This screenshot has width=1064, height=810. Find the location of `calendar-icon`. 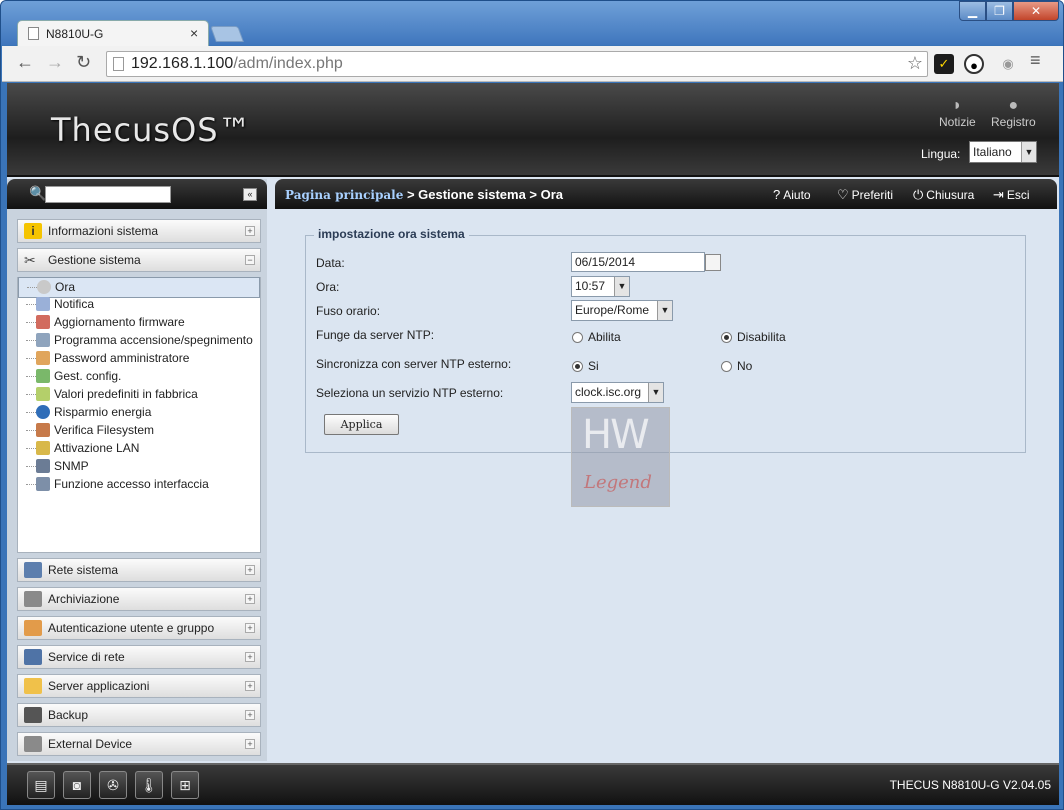

calendar-icon is located at coordinates (713, 262).